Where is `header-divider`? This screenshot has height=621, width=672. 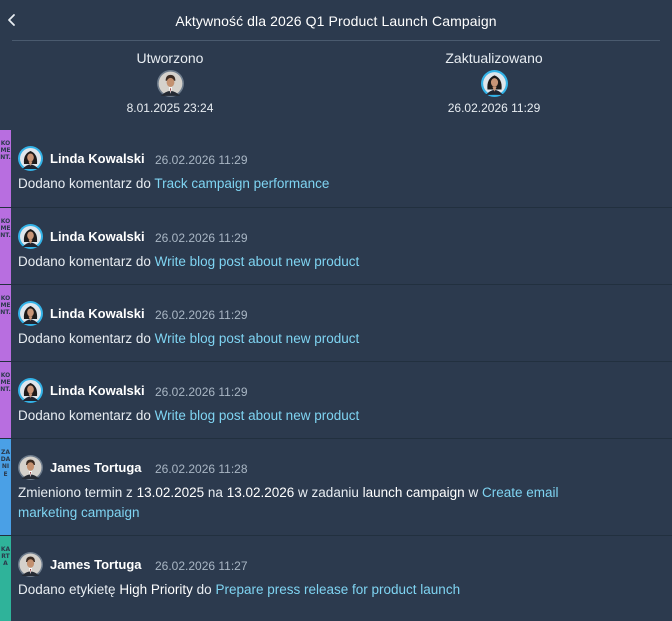 header-divider is located at coordinates (336, 40).